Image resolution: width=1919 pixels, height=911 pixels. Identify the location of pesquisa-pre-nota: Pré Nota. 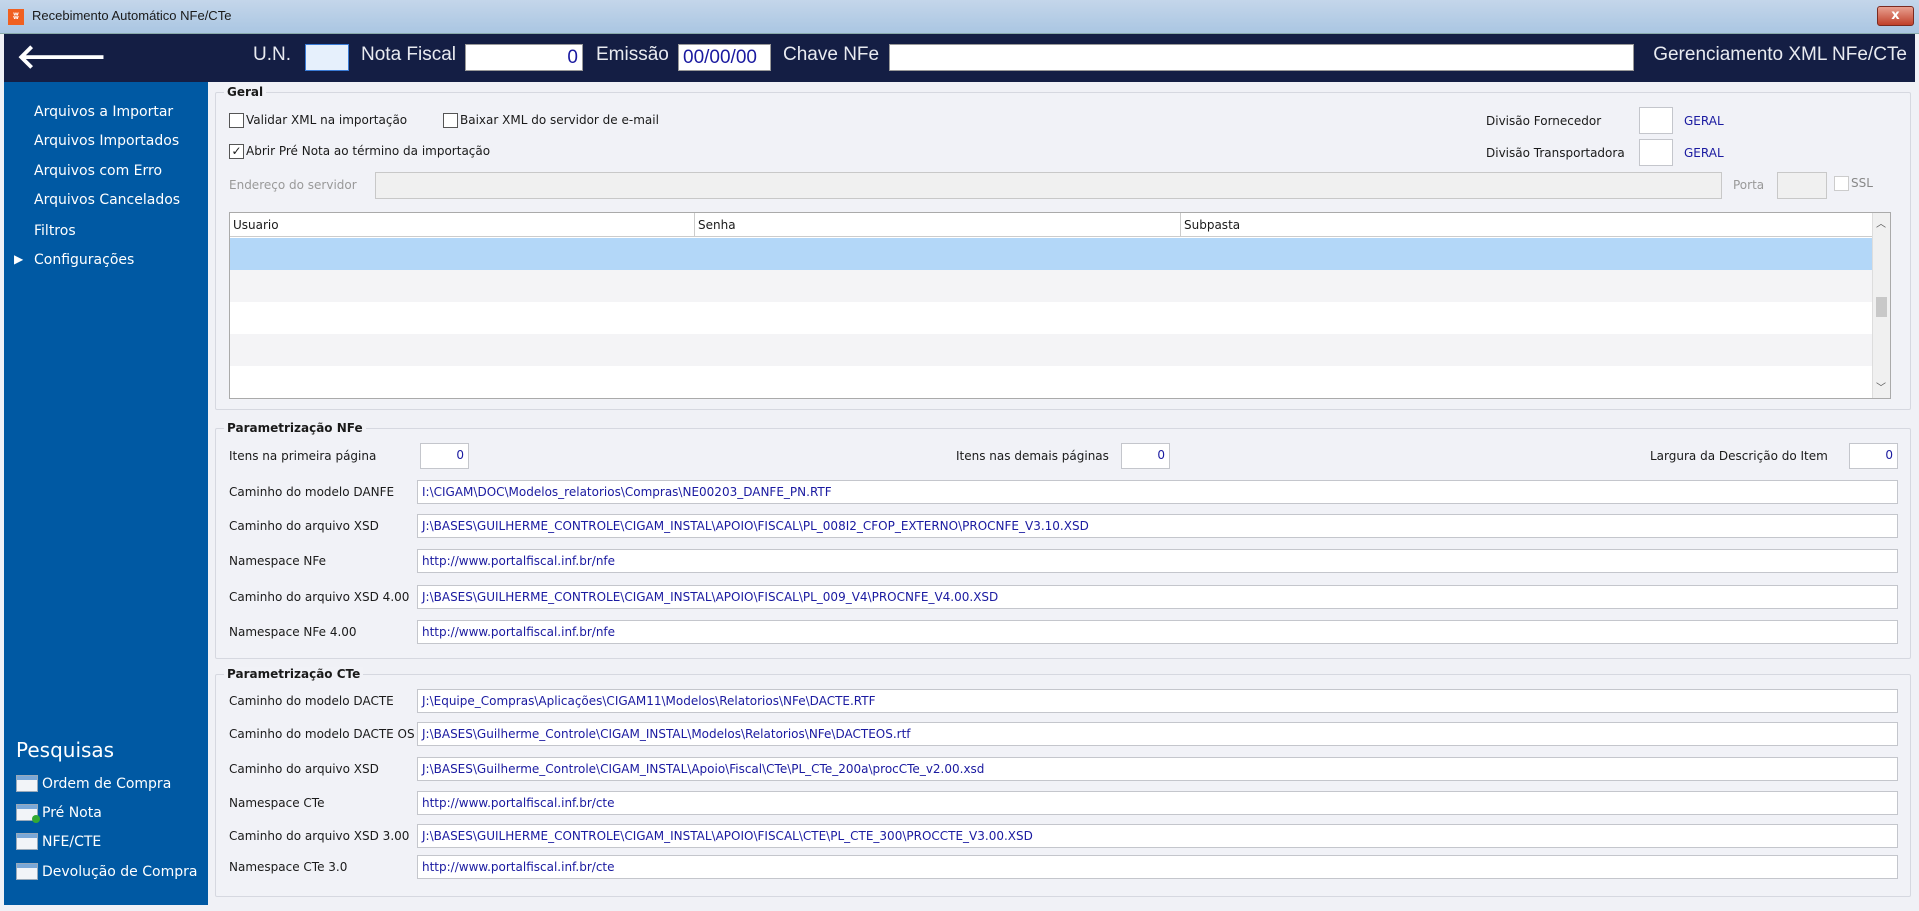
(59, 813).